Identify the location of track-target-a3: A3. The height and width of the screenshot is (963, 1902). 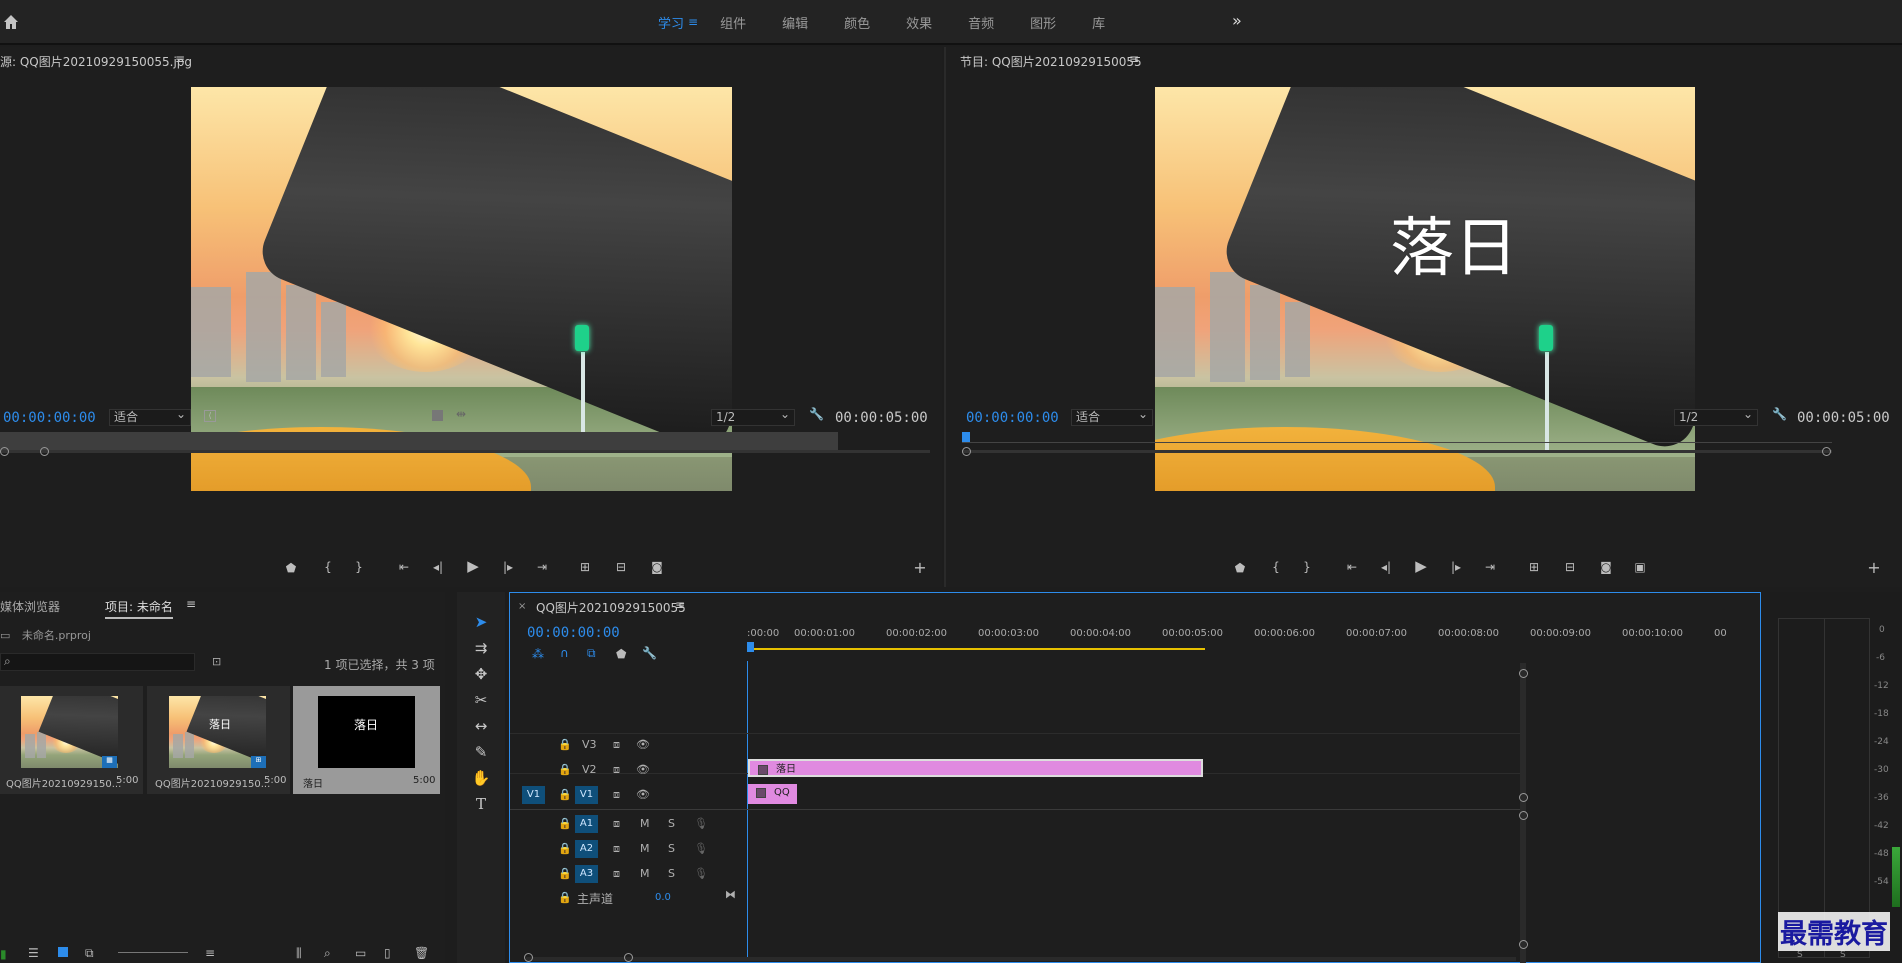
(586, 874).